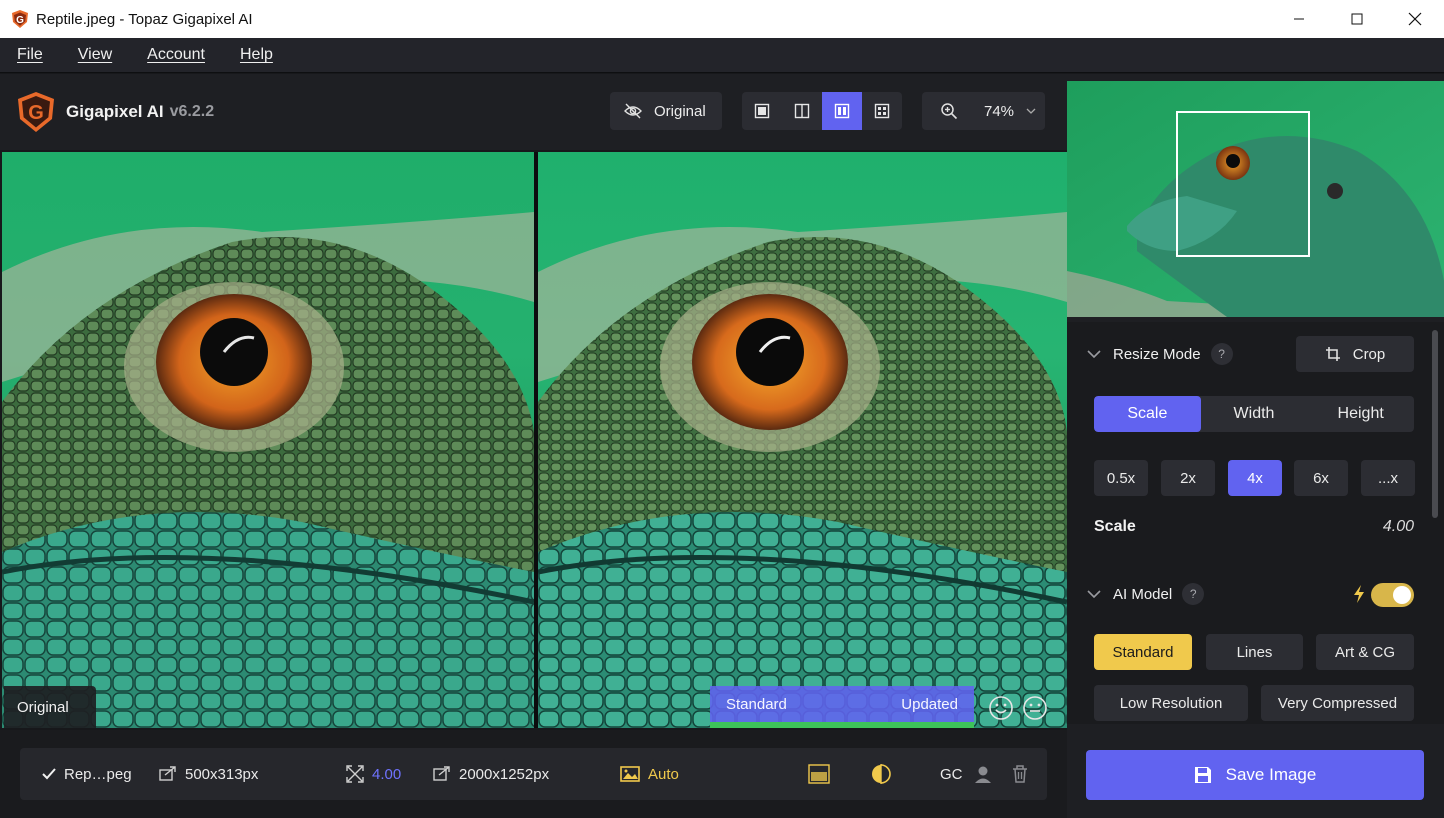 Image resolution: width=1444 pixels, height=818 pixels. Describe the element at coordinates (951, 774) in the screenshot. I see `gc-label: GC` at that location.